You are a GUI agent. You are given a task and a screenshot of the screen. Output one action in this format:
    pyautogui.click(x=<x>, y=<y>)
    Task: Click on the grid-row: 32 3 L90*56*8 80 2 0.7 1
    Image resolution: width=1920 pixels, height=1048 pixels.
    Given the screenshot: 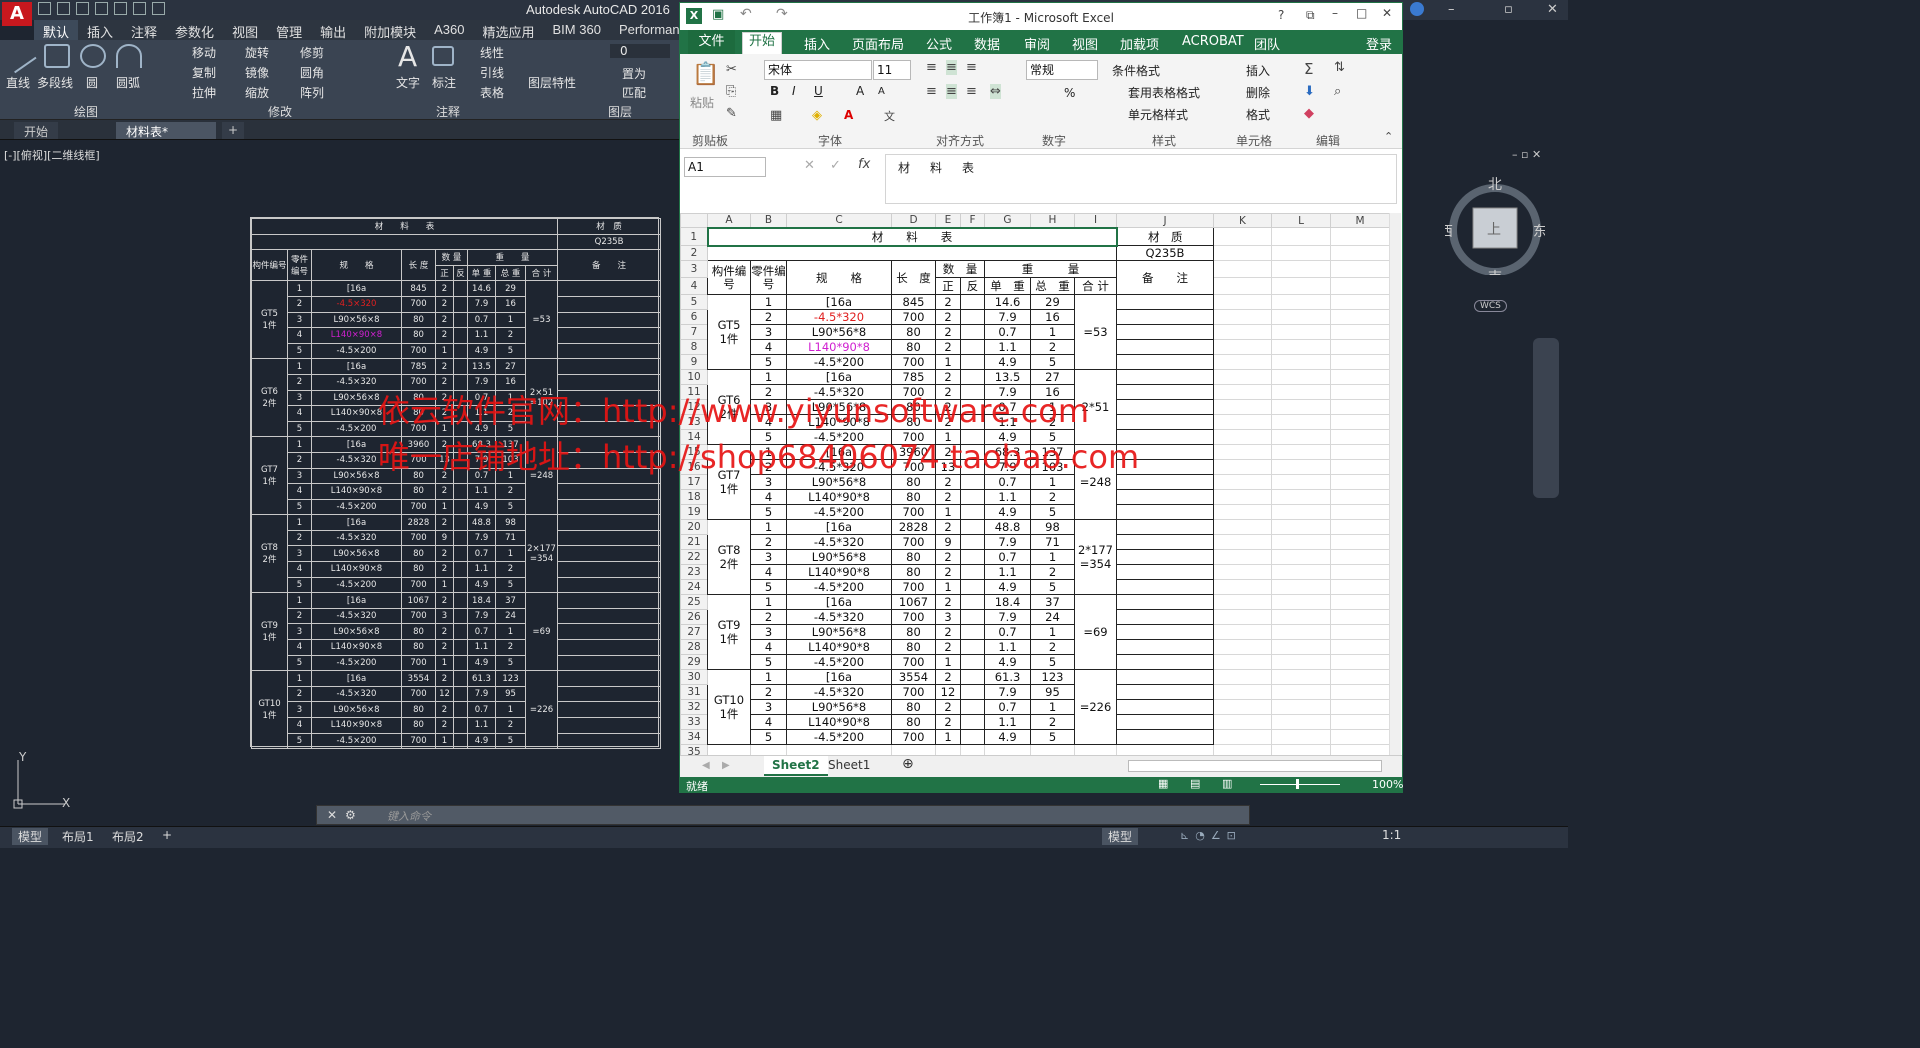 What is the action you would take?
    pyautogui.click(x=1035, y=707)
    